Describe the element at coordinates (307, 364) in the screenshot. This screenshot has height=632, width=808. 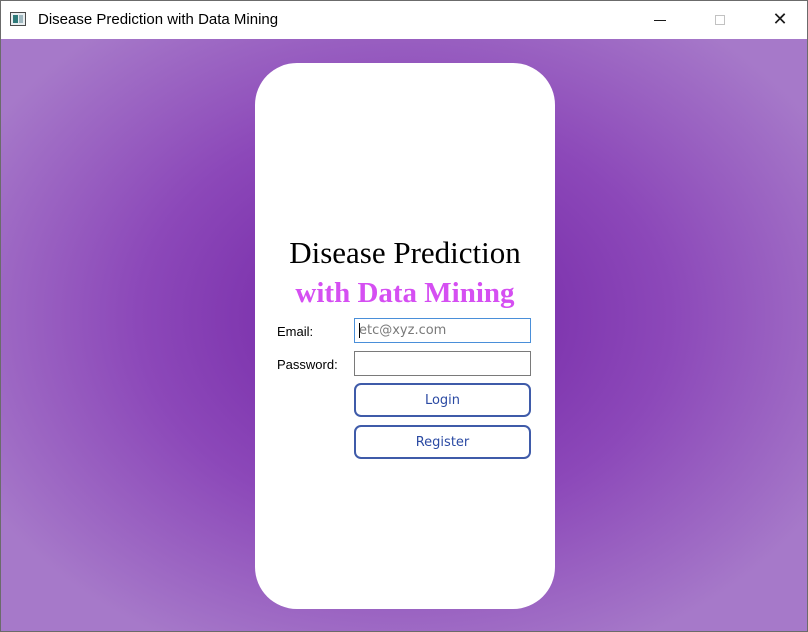
I see `password-label: Password:` at that location.